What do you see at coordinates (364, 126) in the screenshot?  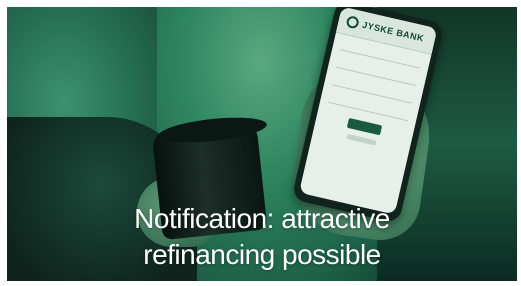 I see `login-button` at bounding box center [364, 126].